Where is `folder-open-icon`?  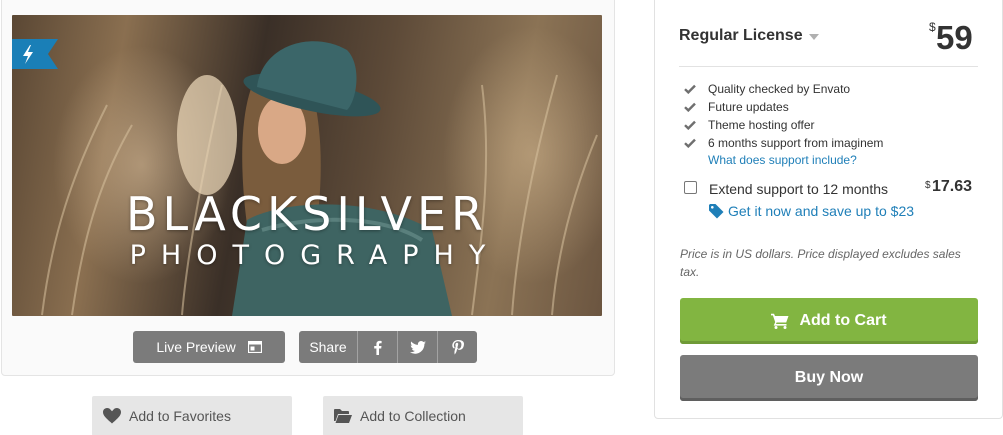 folder-open-icon is located at coordinates (343, 416).